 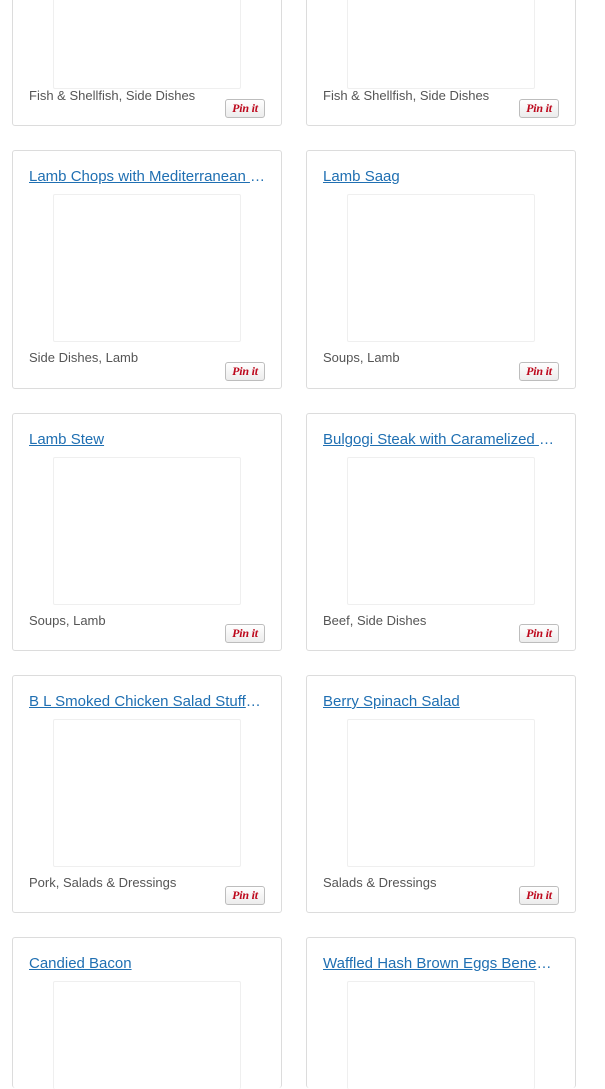 I want to click on recipe-card: Candied Bacon, so click(x=147, y=1013).